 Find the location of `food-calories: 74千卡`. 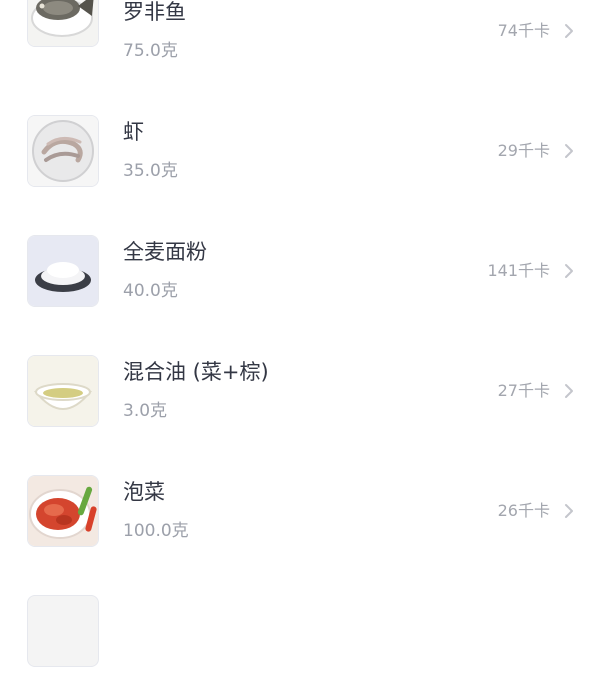

food-calories: 74千卡 is located at coordinates (523, 30).